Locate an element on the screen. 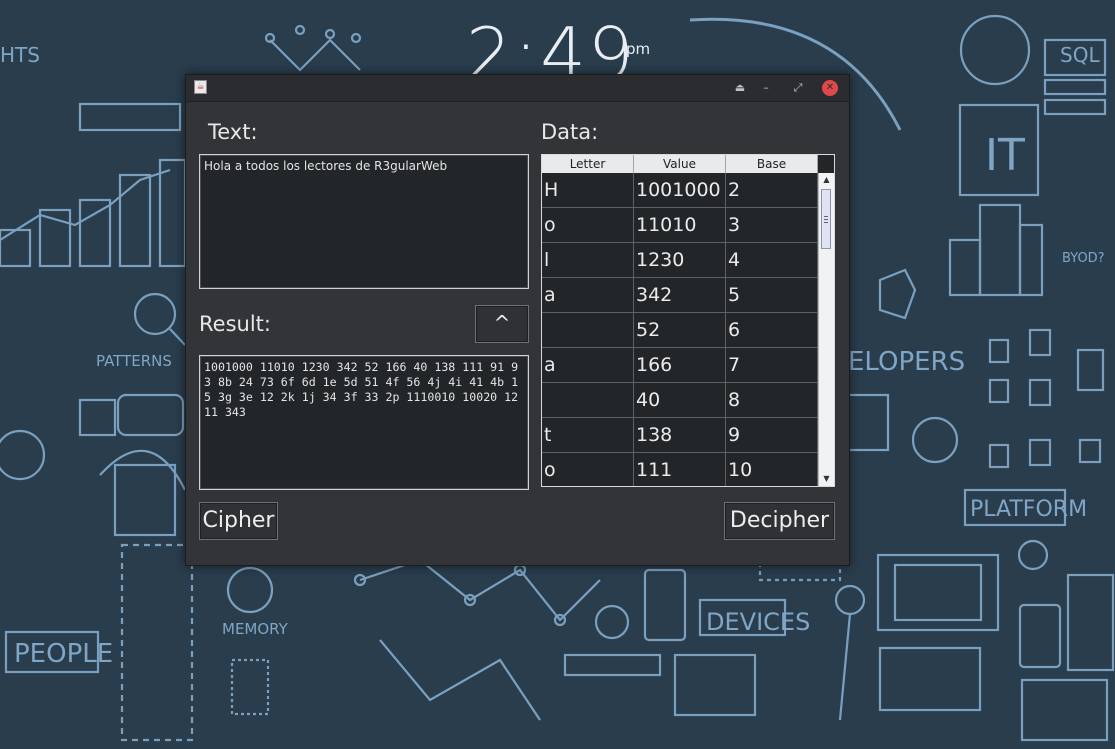 This screenshot has height=749, width=1115. text-label: Text: is located at coordinates (233, 132).